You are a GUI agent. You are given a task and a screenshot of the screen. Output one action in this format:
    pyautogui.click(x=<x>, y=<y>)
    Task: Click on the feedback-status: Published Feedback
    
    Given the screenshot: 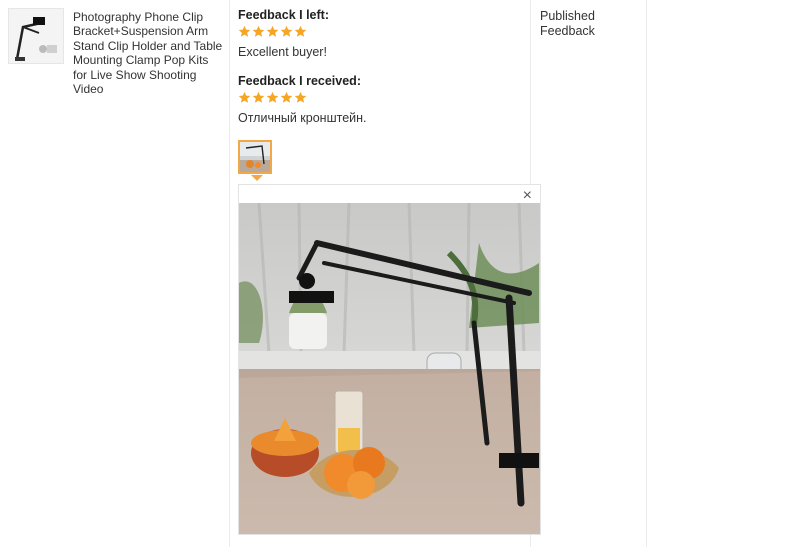 What is the action you would take?
    pyautogui.click(x=567, y=23)
    